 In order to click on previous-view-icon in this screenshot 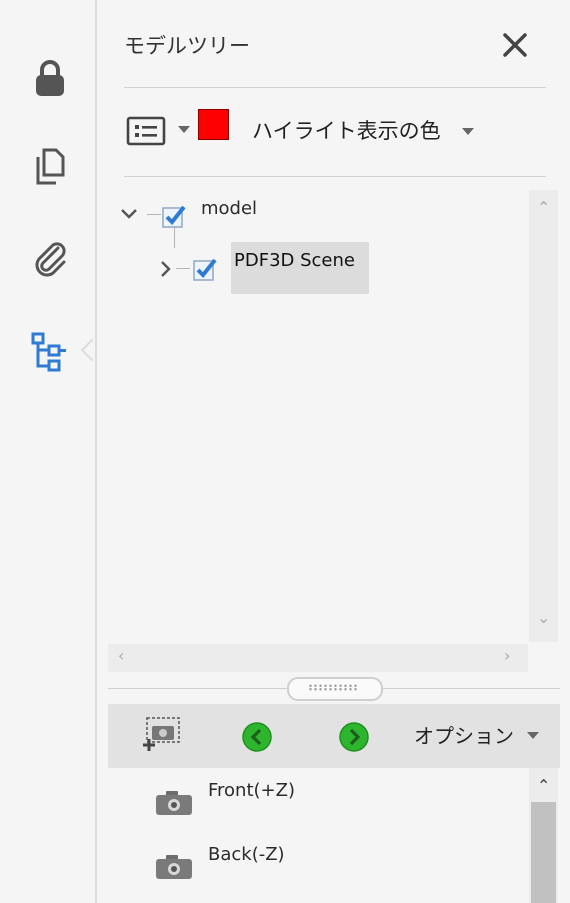, I will do `click(257, 737)`.